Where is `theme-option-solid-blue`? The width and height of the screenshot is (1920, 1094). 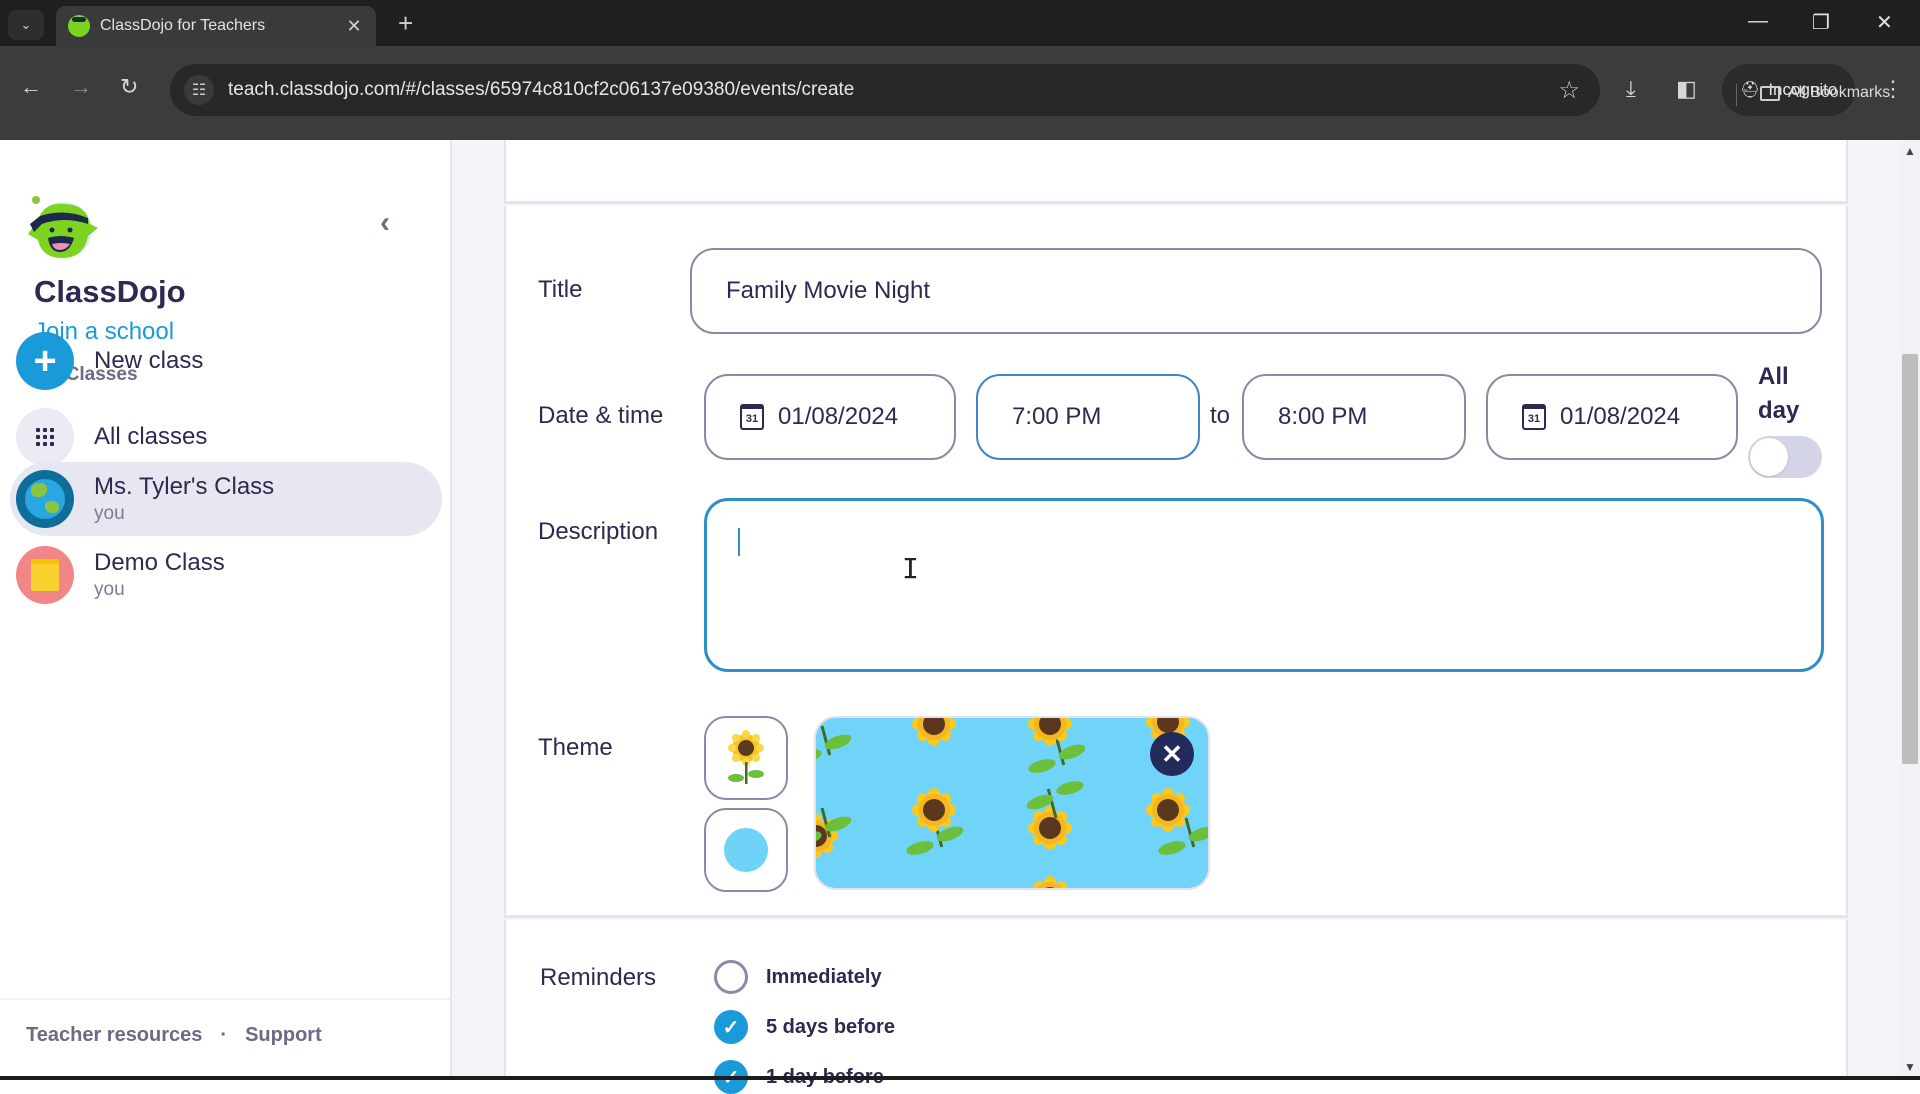
theme-option-solid-blue is located at coordinates (746, 850).